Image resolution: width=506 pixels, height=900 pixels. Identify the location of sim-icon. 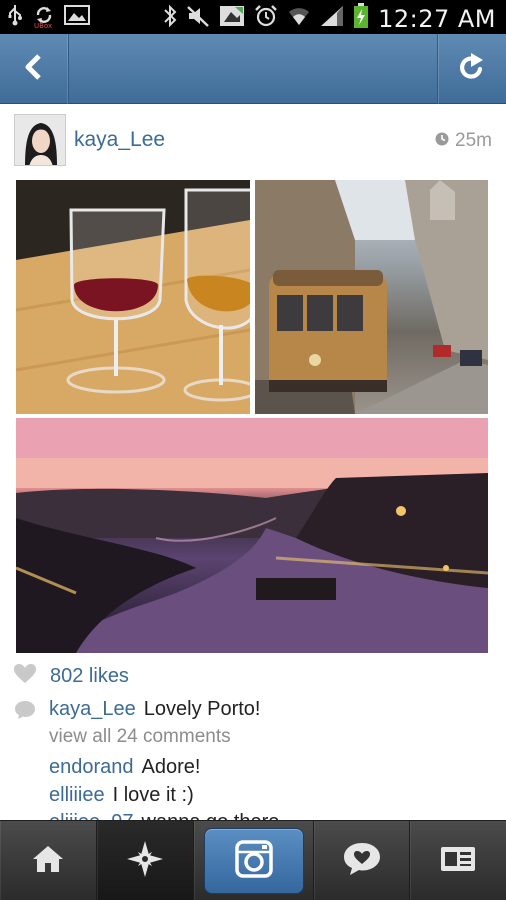
(232, 18).